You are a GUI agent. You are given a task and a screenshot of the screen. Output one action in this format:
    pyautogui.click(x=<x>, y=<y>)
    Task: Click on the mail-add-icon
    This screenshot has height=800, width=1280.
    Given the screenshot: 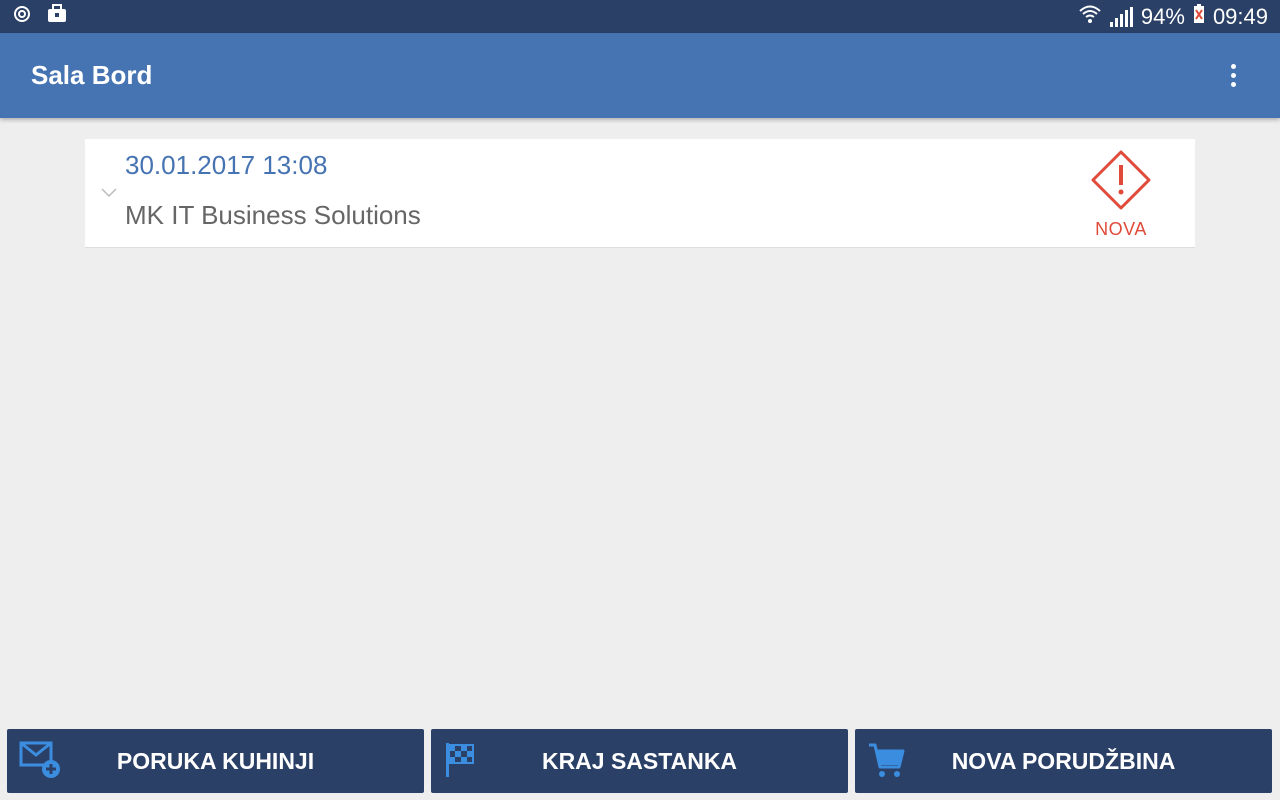 What is the action you would take?
    pyautogui.click(x=41, y=764)
    